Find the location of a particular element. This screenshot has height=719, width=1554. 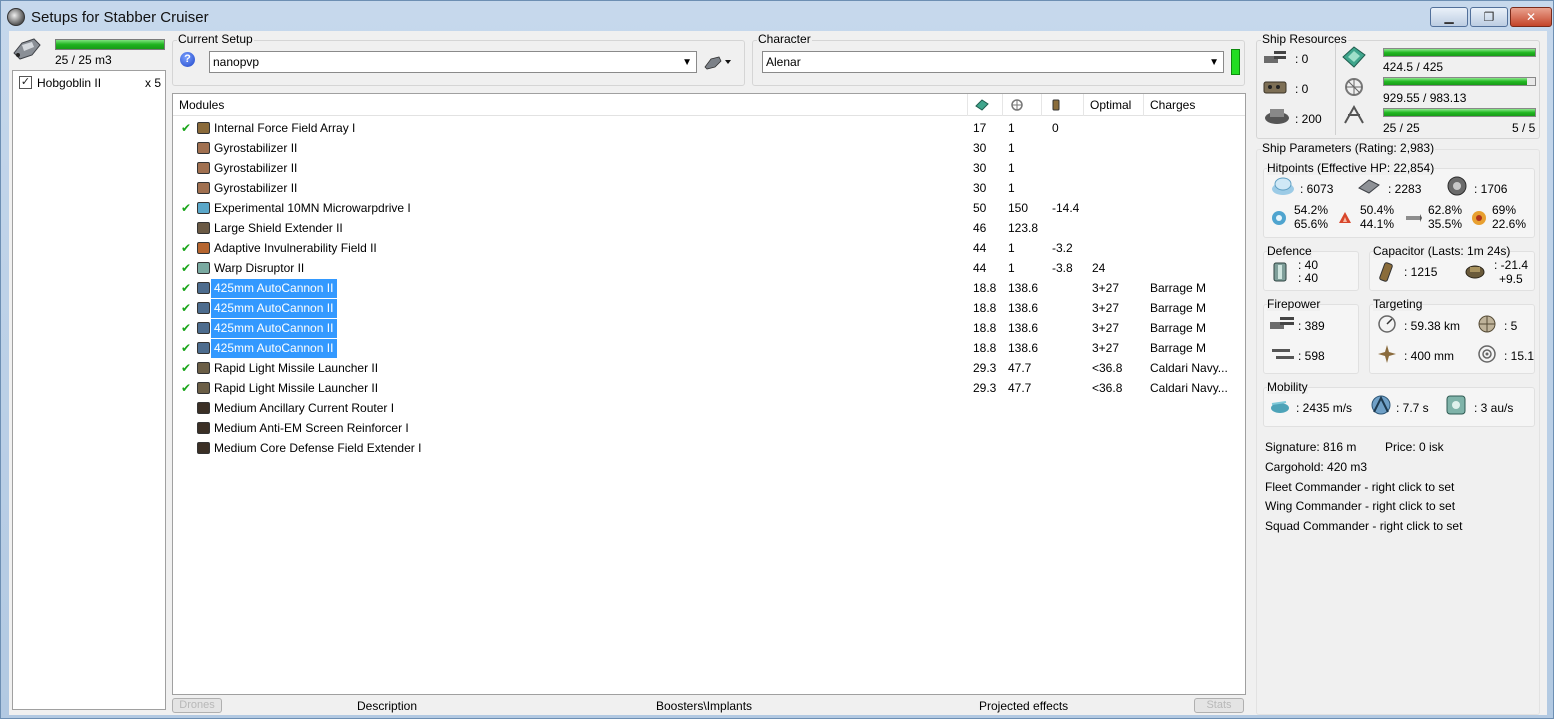

column-header-modules: Modules is located at coordinates (570, 105).